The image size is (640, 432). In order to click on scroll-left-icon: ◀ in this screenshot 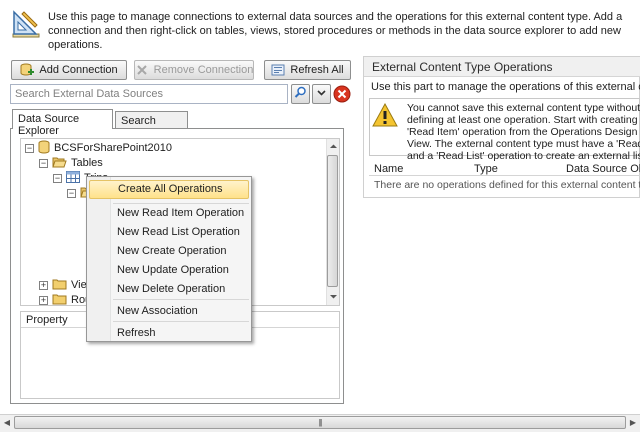, I will do `click(7, 423)`.